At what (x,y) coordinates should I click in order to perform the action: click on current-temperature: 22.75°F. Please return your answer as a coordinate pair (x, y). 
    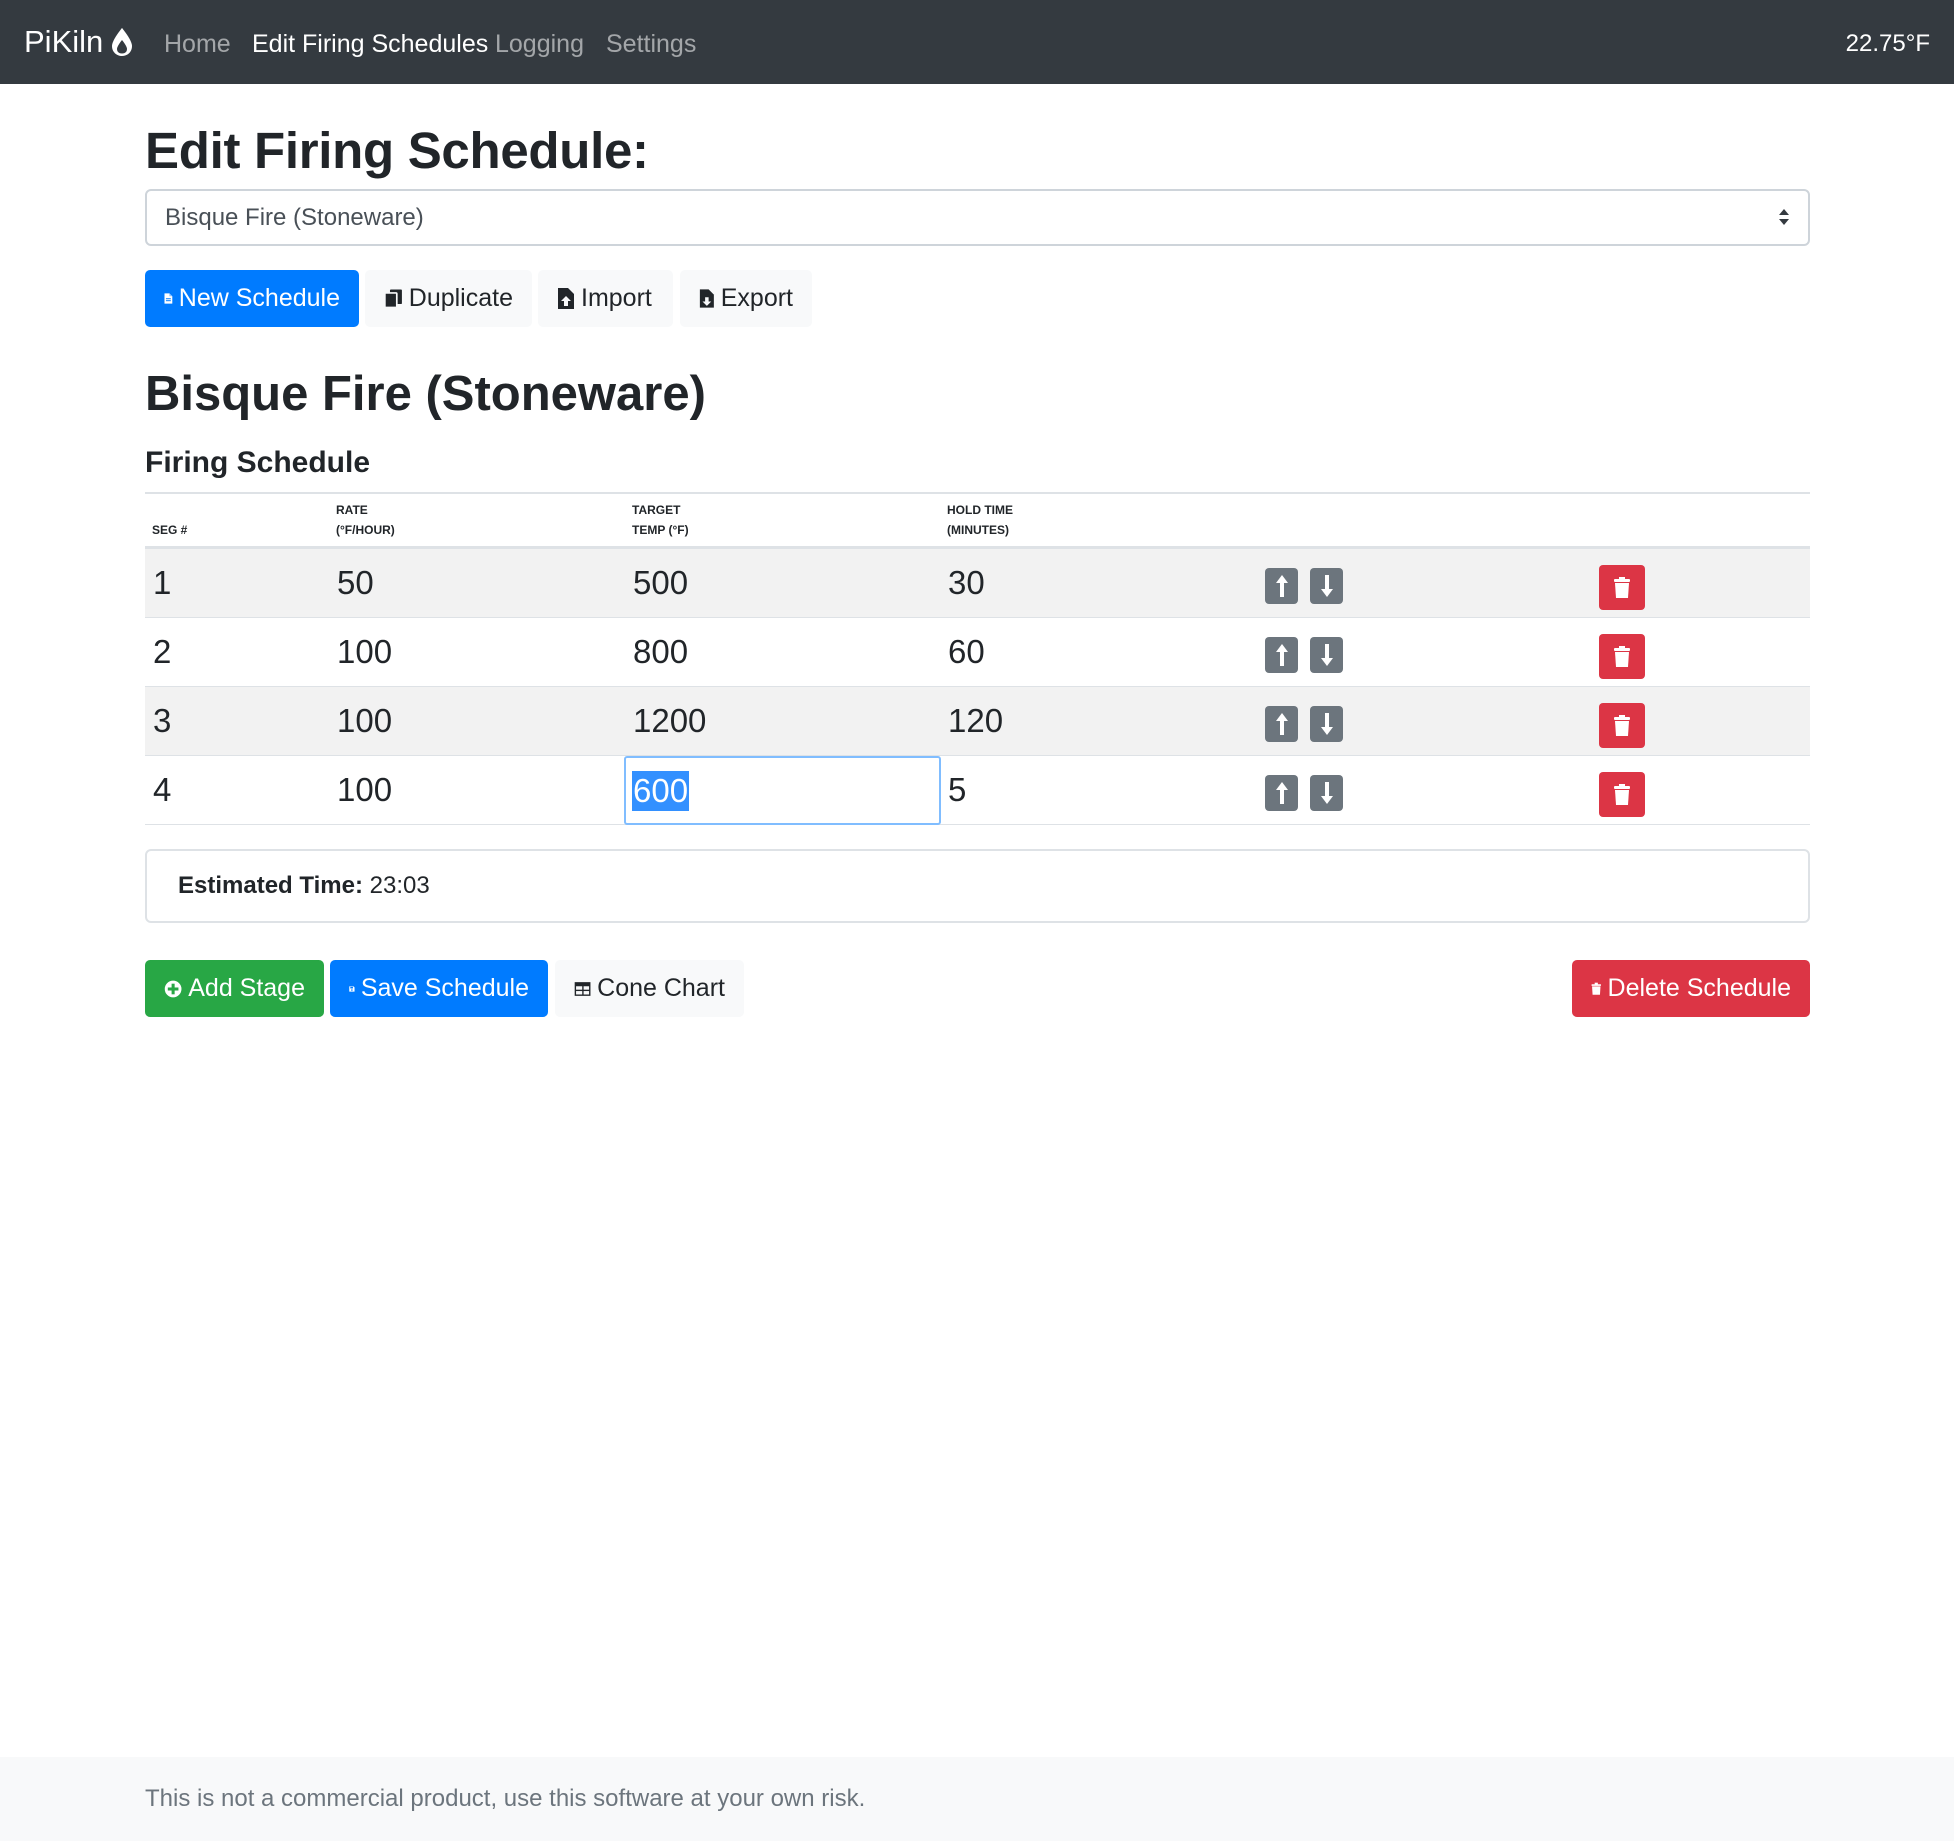
    Looking at the image, I should click on (1887, 43).